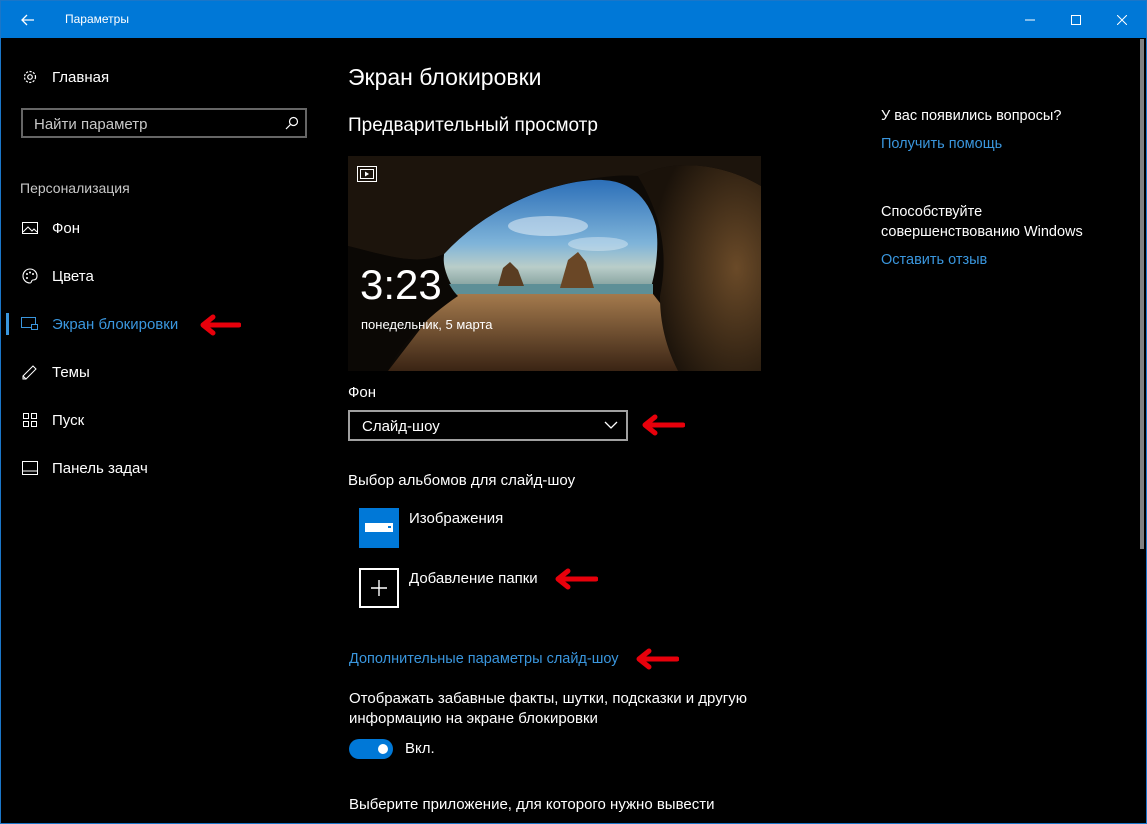  What do you see at coordinates (462, 480) in the screenshot?
I see `albums-label: Выбор альбомов для слайд-шоу` at bounding box center [462, 480].